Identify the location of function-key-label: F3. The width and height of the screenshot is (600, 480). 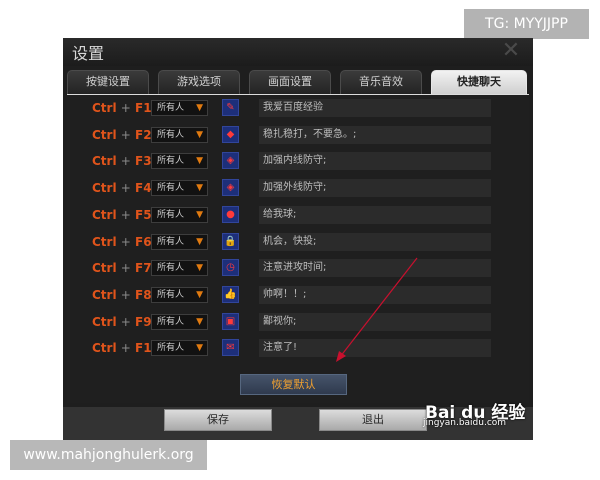
(143, 161).